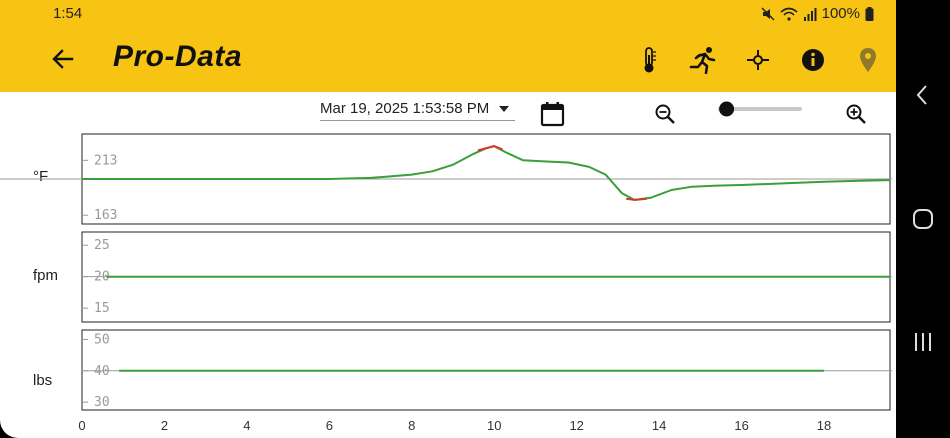 The image size is (950, 438). What do you see at coordinates (246, 425) in the screenshot?
I see `x-tick-label: 4` at bounding box center [246, 425].